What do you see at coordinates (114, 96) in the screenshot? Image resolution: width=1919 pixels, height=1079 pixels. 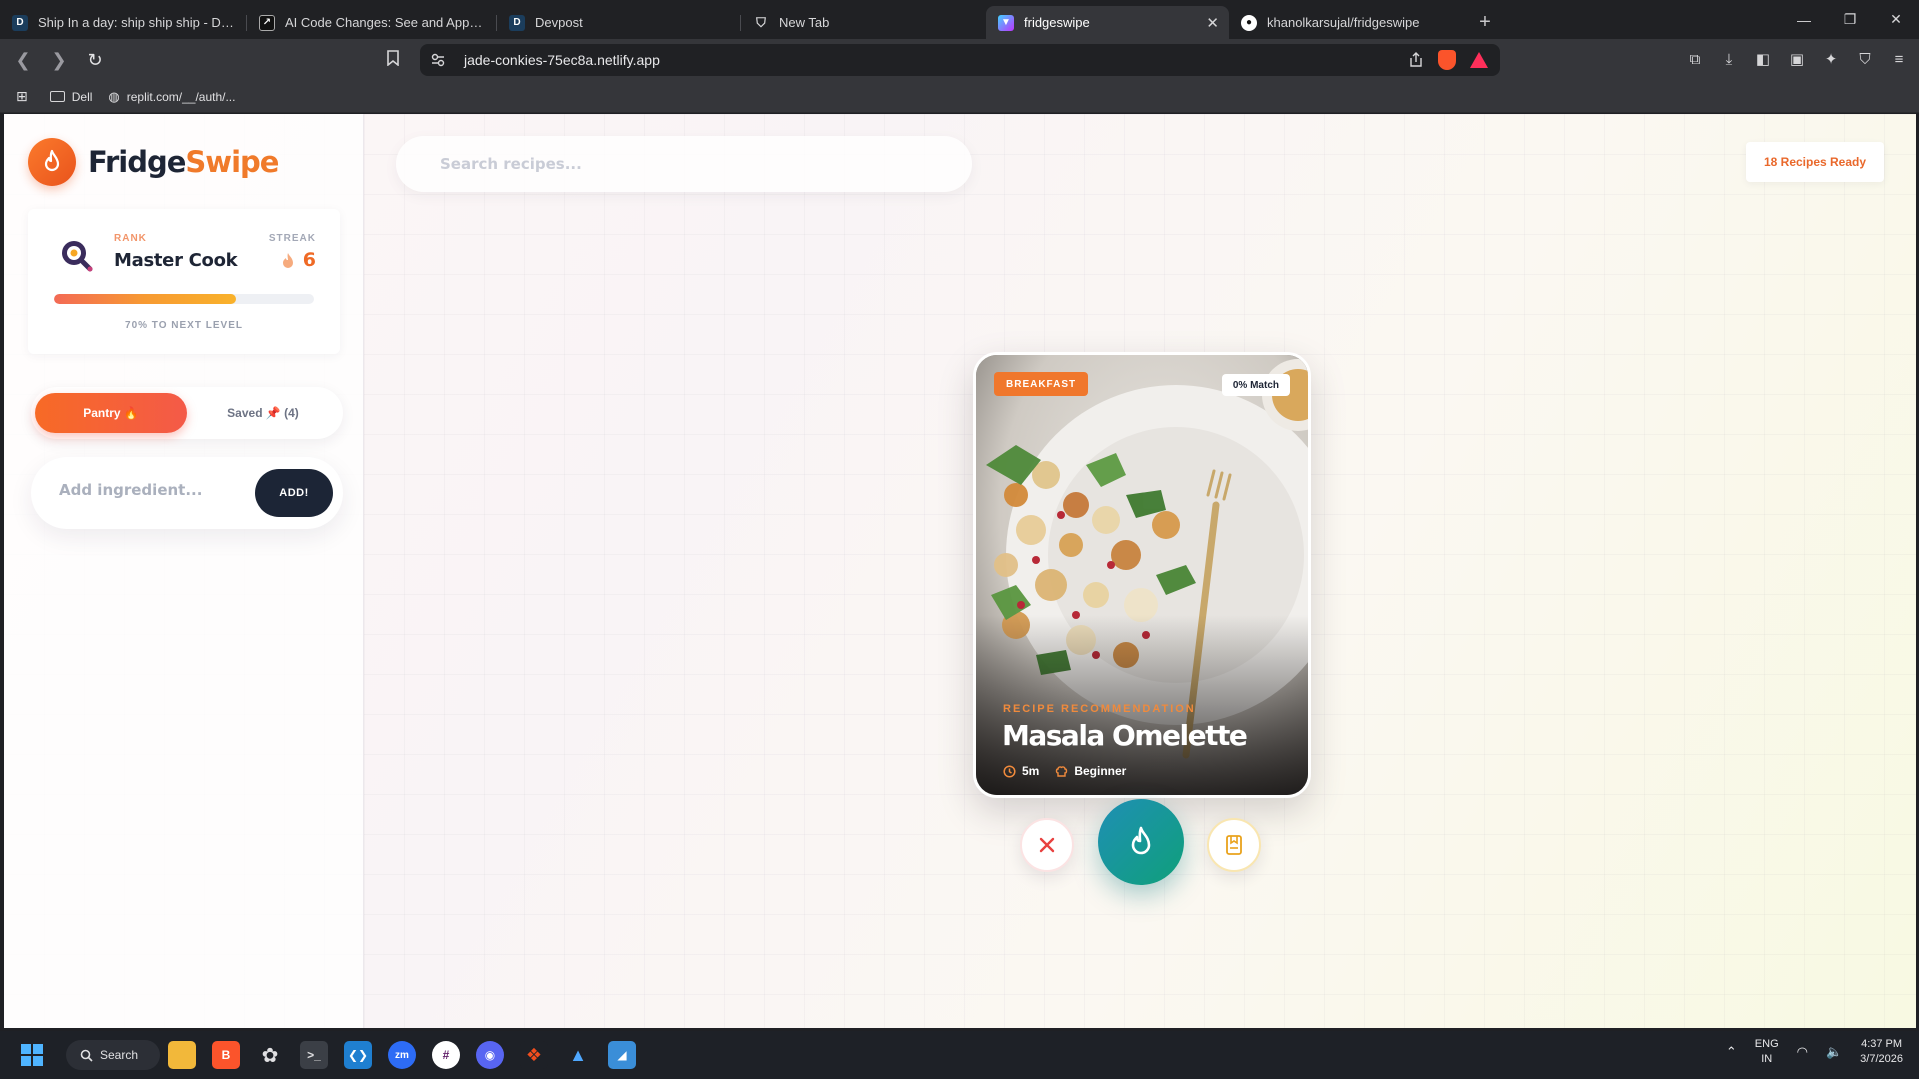 I see `globe-icon: ◍` at bounding box center [114, 96].